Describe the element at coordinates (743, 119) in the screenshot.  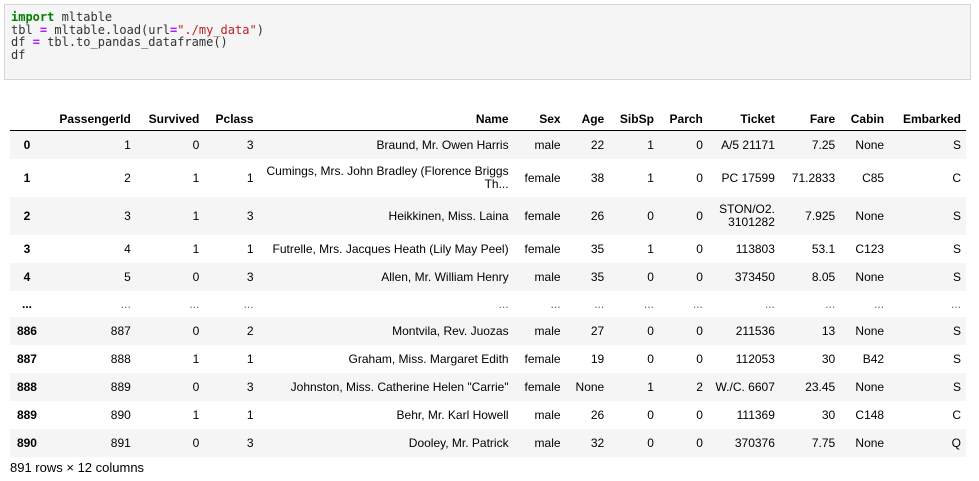
I see `column-header: Ticket` at that location.